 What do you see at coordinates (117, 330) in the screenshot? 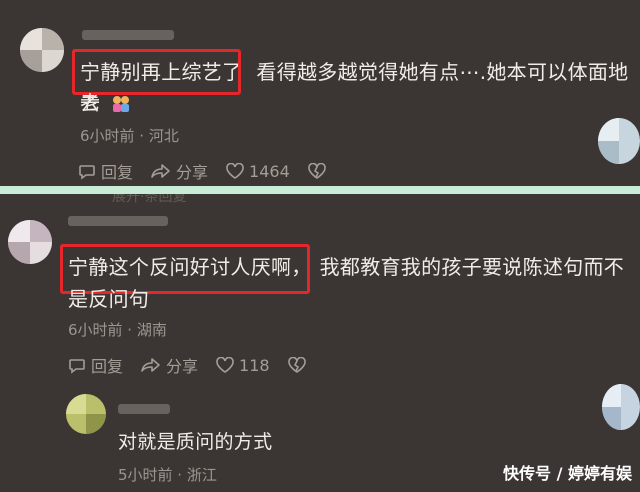
I see `comment-meta: 6小时前 · 湖南` at bounding box center [117, 330].